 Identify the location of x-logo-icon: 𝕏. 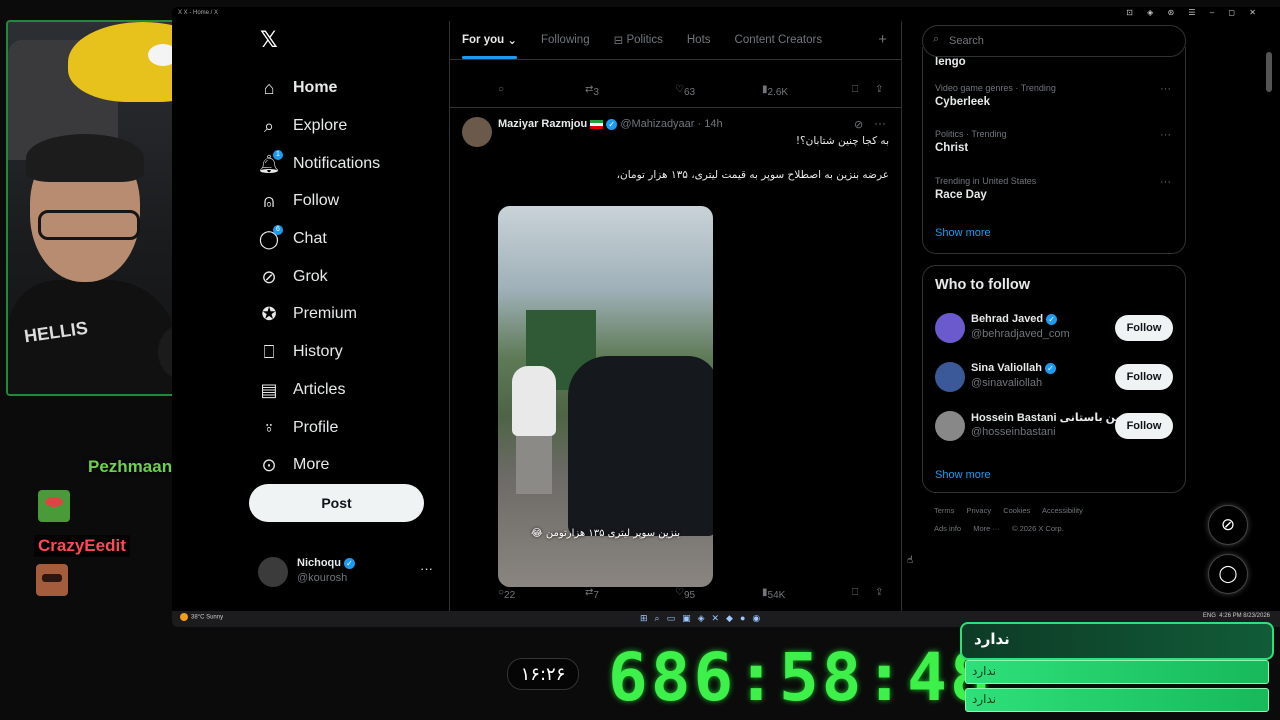
(271, 40).